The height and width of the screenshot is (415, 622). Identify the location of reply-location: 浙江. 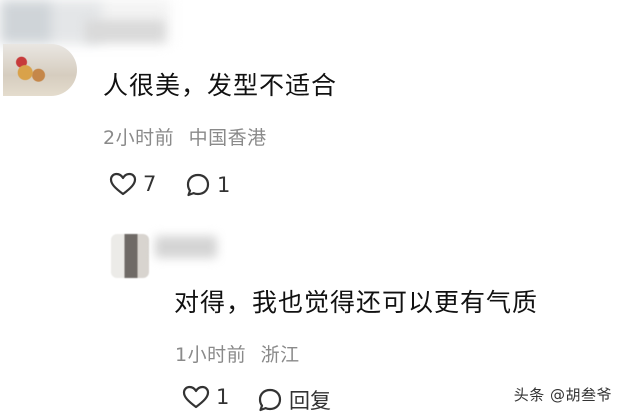
(280, 355).